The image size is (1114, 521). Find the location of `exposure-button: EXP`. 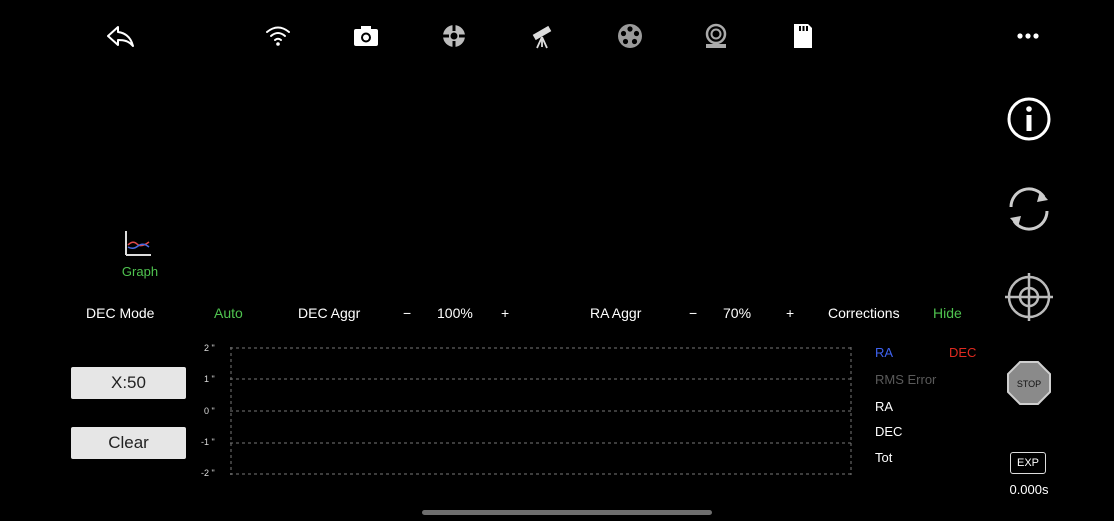

exposure-button: EXP is located at coordinates (1028, 463).